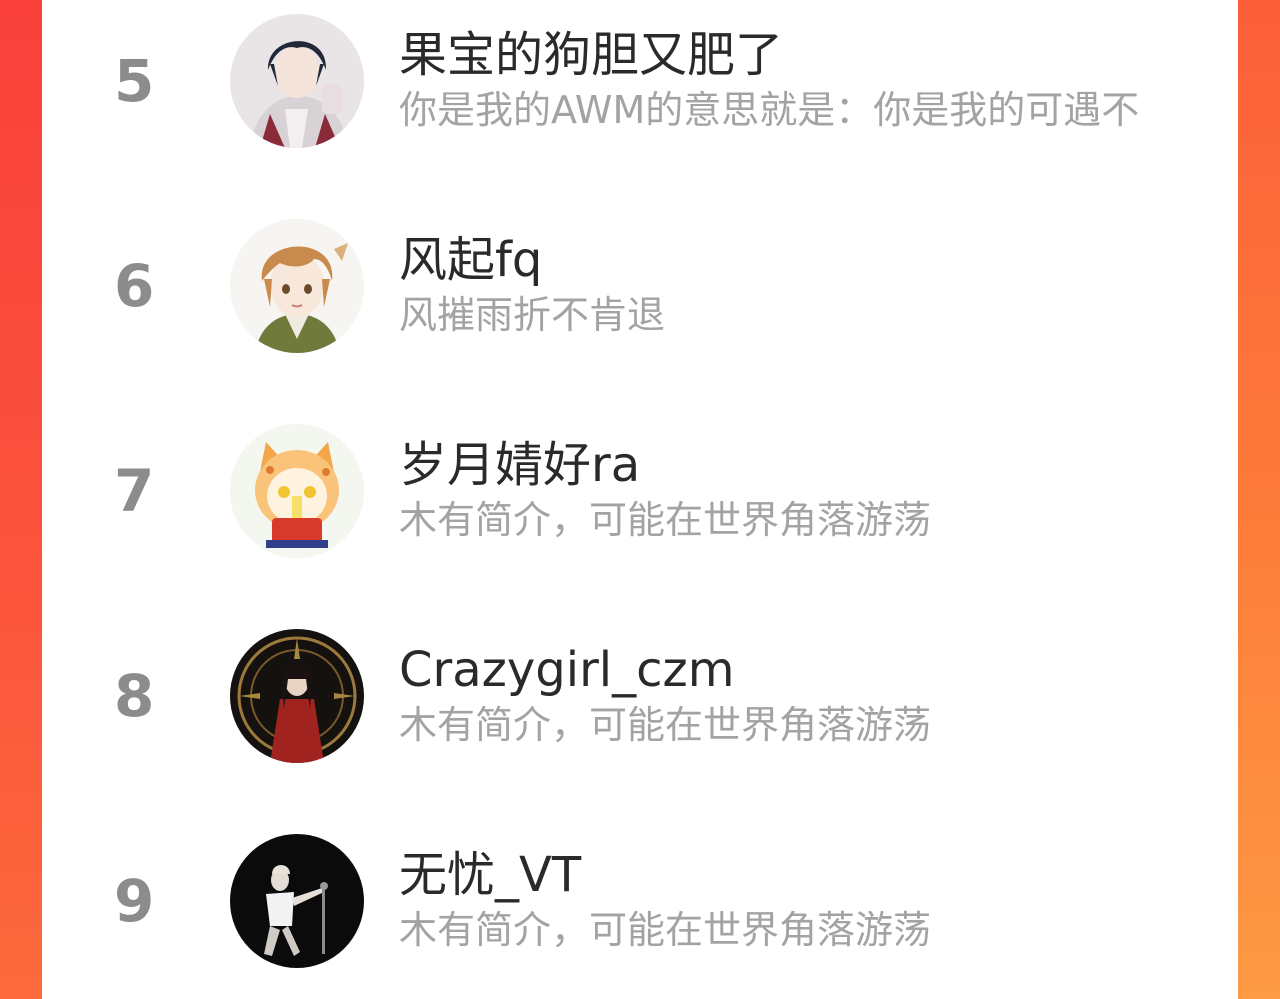 This screenshot has height=999, width=1280. Describe the element at coordinates (134, 491) in the screenshot. I see `rank-number: 7` at that location.